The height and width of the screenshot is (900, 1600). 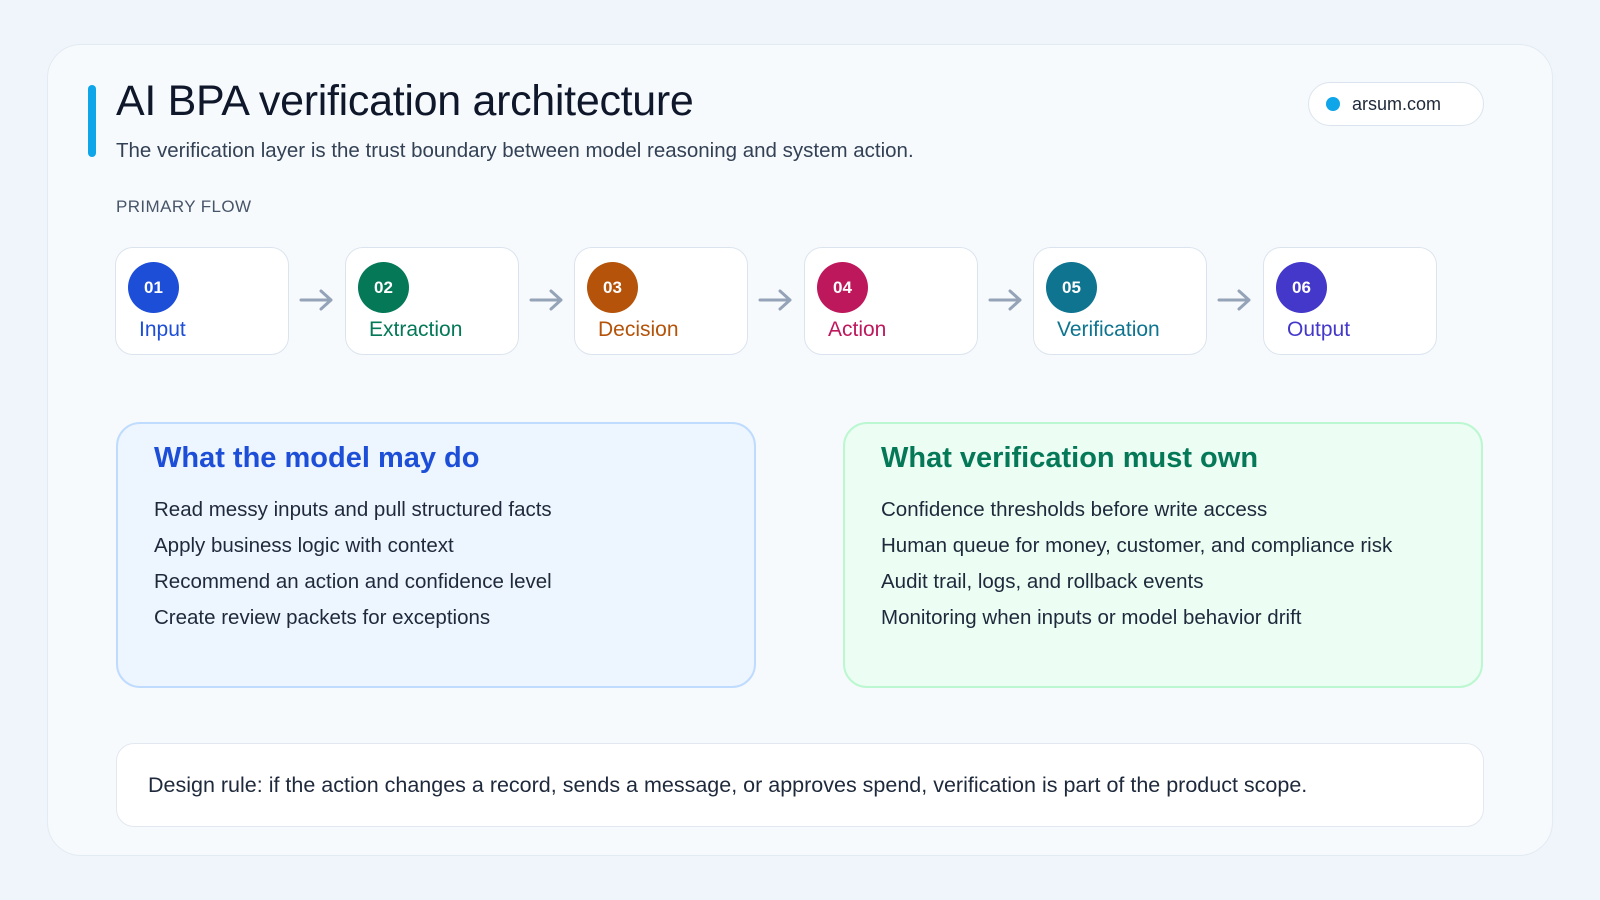 What do you see at coordinates (1301, 287) in the screenshot?
I see `step-number-badge: 06` at bounding box center [1301, 287].